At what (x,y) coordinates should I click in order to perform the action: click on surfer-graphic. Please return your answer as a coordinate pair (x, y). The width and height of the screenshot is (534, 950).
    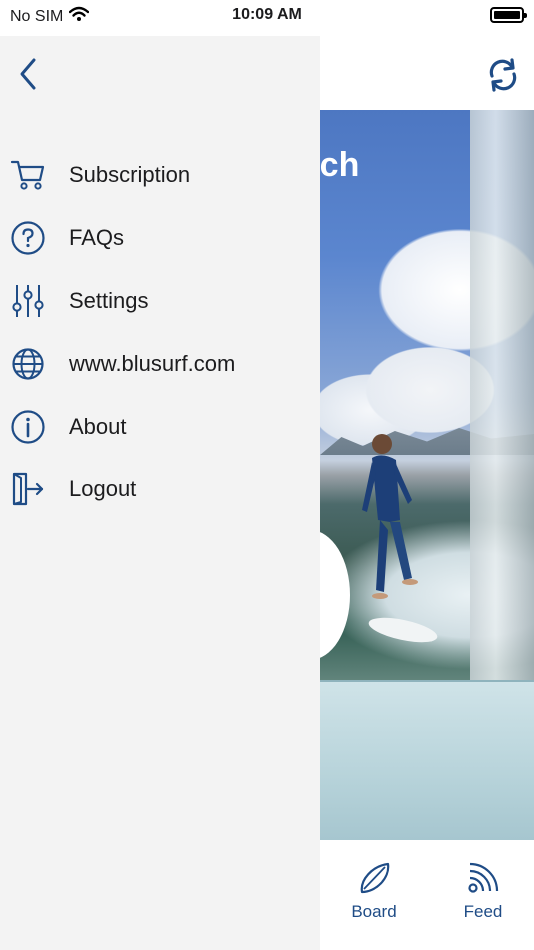
    Looking at the image, I should click on (390, 516).